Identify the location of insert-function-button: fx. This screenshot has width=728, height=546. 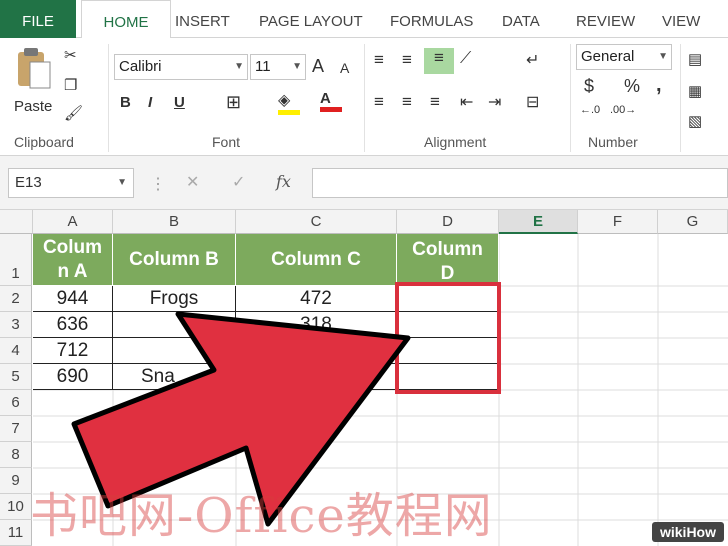
(283, 181).